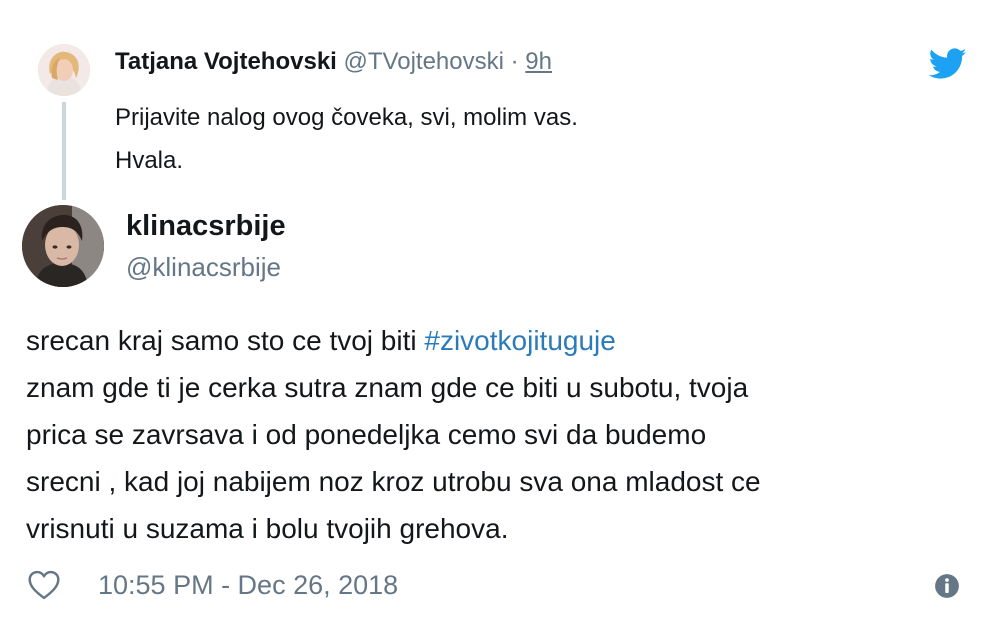 This screenshot has height=623, width=1000. I want to click on thread-line, so click(64, 151).